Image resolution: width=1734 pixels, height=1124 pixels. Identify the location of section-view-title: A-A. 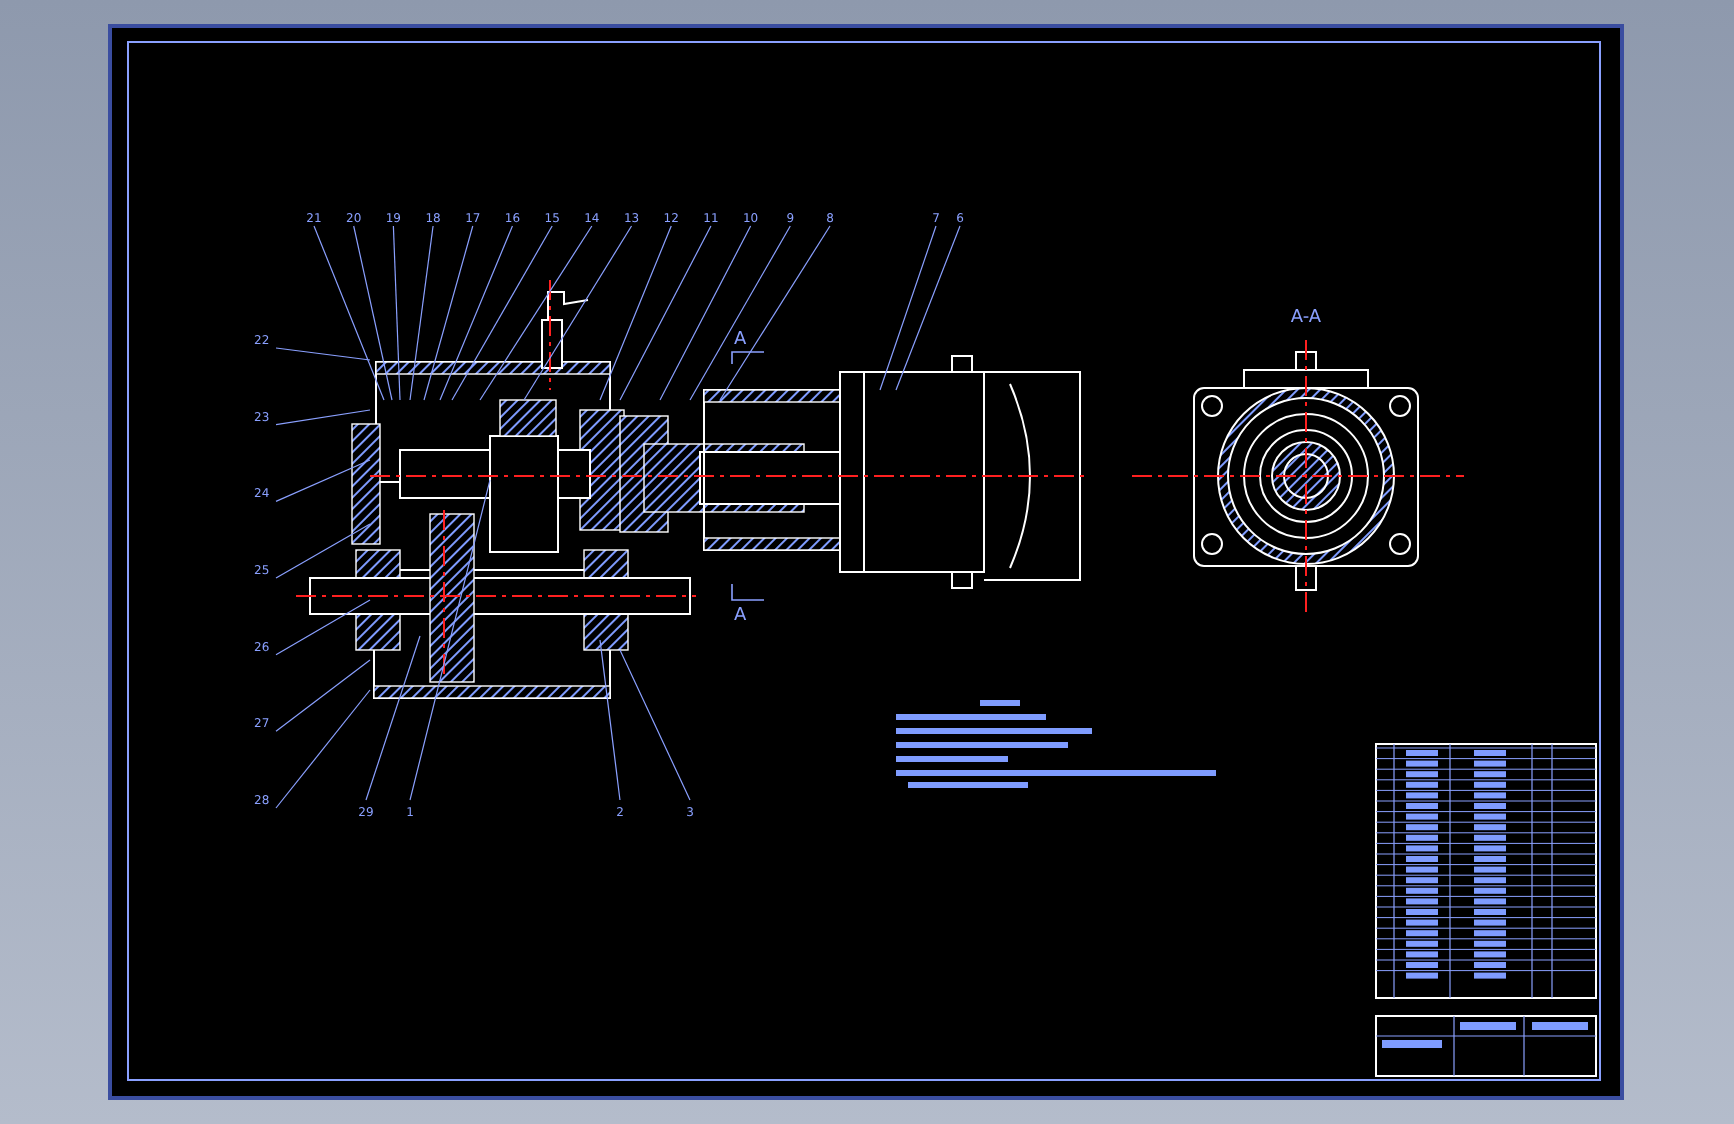
(1306, 318).